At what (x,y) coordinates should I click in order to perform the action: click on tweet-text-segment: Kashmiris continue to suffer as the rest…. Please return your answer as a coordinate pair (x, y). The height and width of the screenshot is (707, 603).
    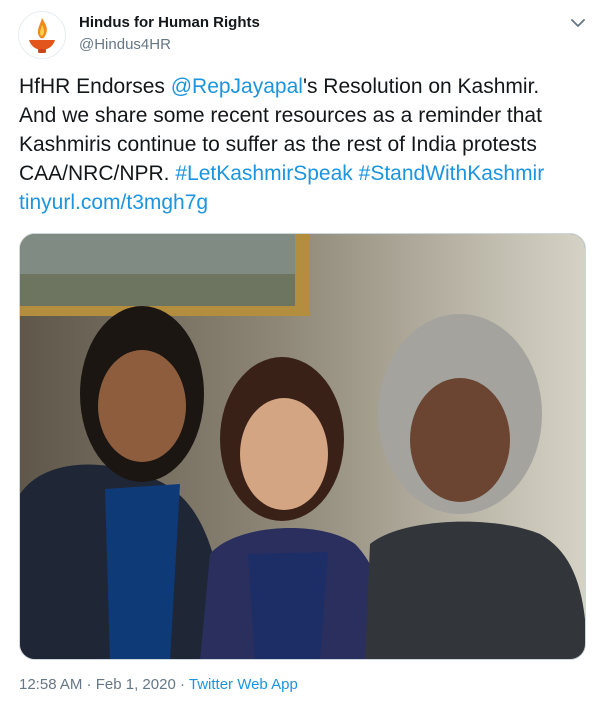
    Looking at the image, I should click on (278, 144).